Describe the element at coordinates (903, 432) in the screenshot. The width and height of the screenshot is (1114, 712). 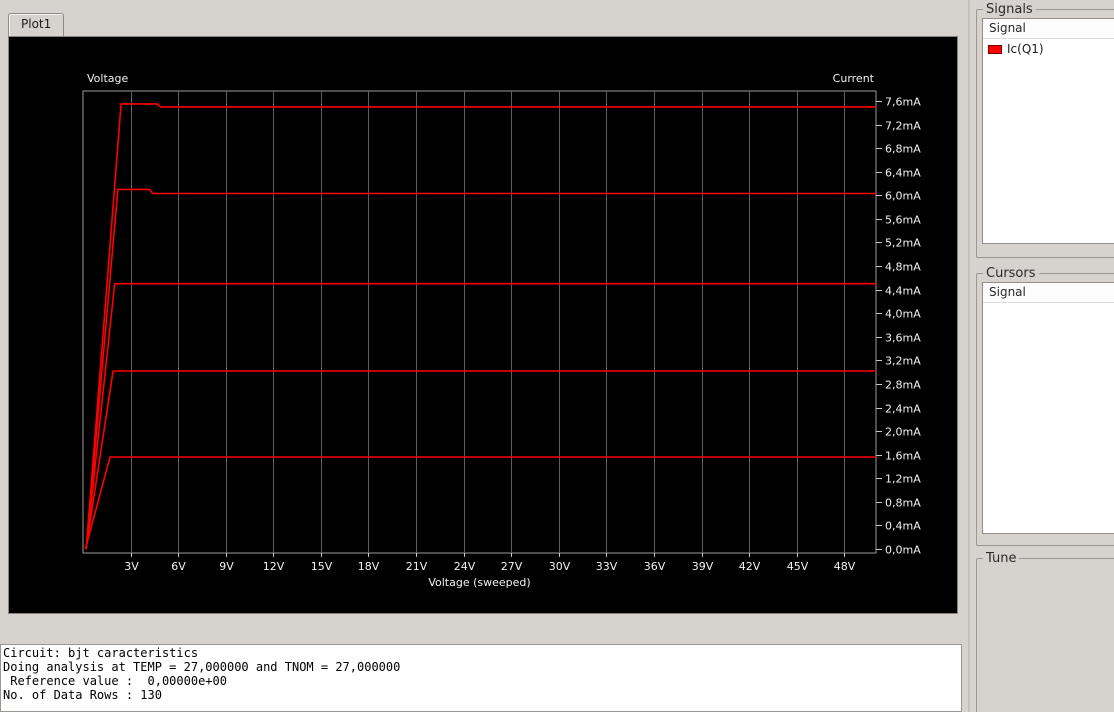
I see `y-tick-label: 2,0mA` at that location.